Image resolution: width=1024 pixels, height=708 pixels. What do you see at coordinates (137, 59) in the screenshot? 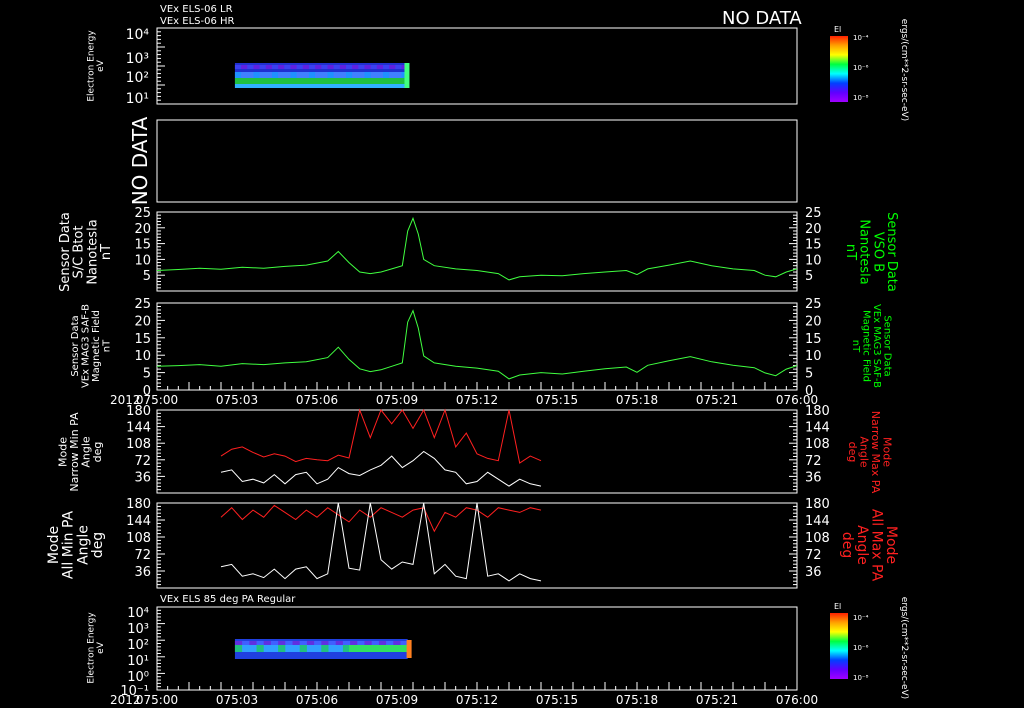
I see `y-tick-label-els-lr: 10³` at bounding box center [137, 59].